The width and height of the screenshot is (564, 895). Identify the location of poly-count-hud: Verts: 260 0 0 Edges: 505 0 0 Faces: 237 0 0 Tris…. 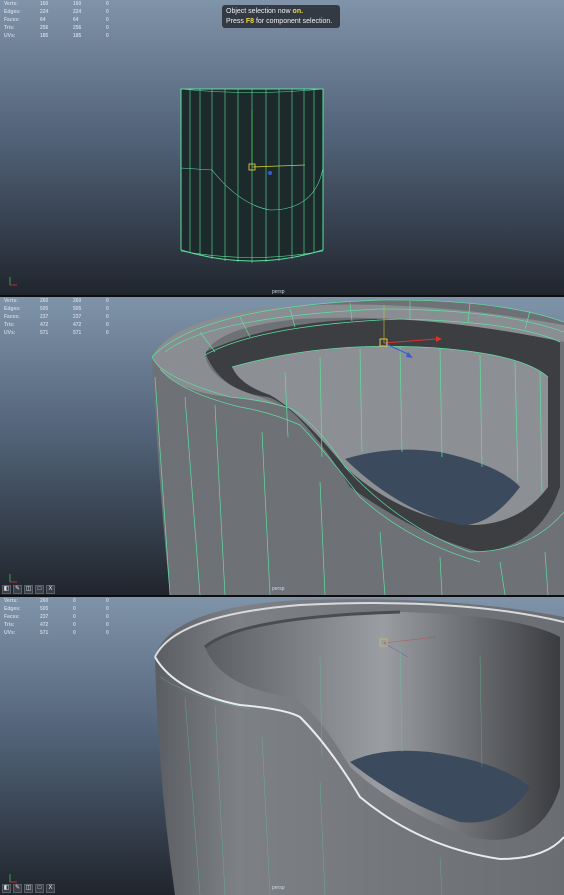
(71, 617).